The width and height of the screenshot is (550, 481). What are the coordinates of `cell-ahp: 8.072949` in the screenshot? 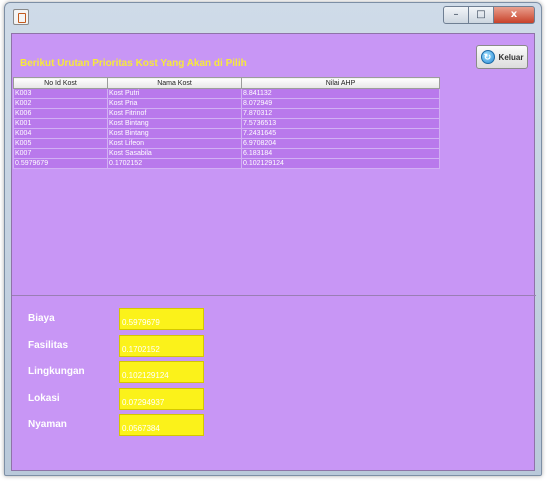 It's located at (340, 103).